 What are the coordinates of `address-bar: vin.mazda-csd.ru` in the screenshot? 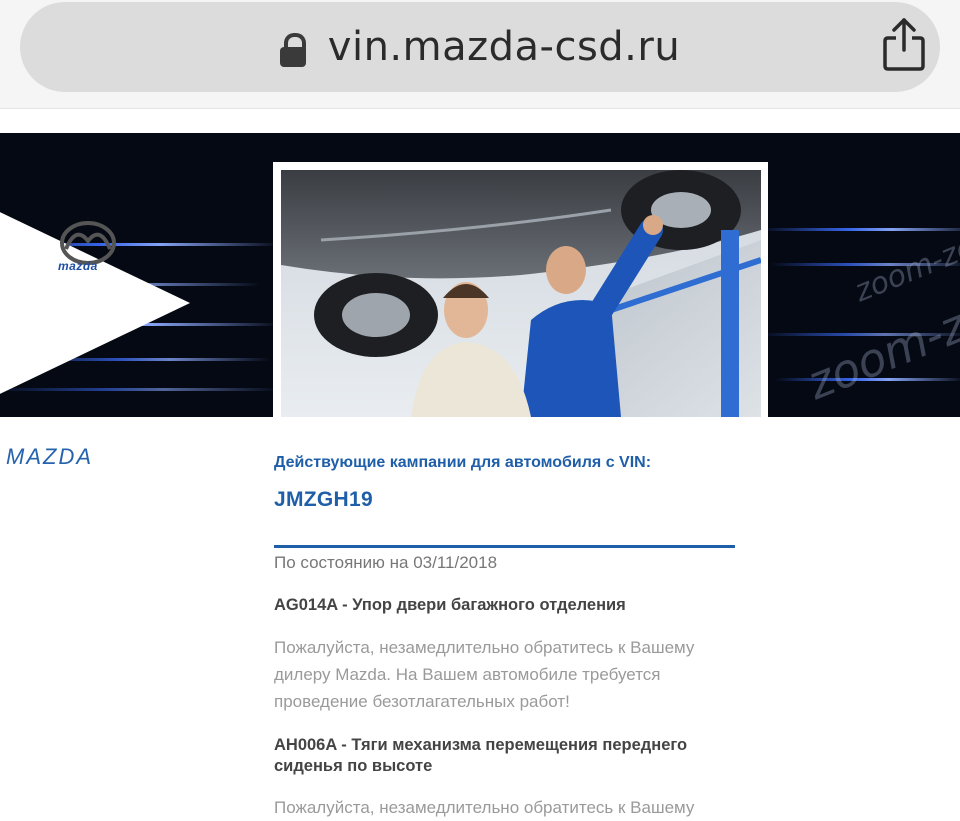 It's located at (480, 47).